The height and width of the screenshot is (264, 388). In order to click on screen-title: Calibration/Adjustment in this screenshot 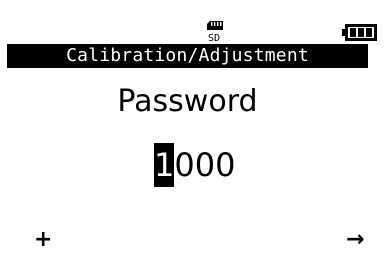, I will do `click(187, 56)`.